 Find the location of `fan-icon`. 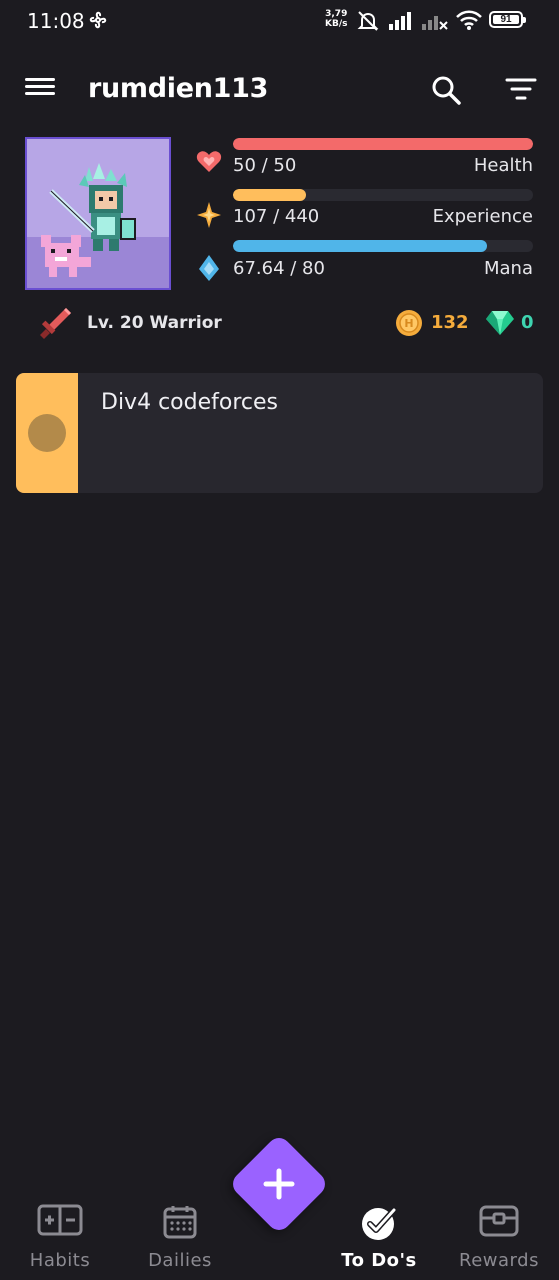

fan-icon is located at coordinates (98, 20).